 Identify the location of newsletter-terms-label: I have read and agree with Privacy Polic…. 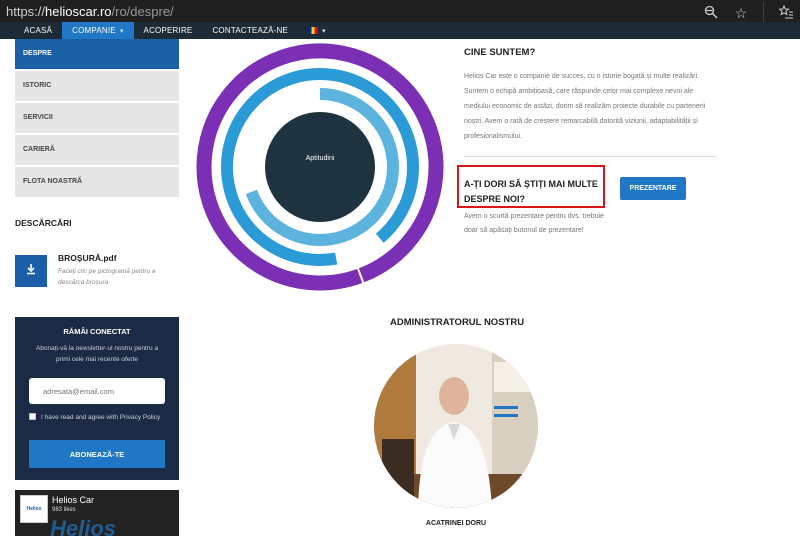
(101, 417).